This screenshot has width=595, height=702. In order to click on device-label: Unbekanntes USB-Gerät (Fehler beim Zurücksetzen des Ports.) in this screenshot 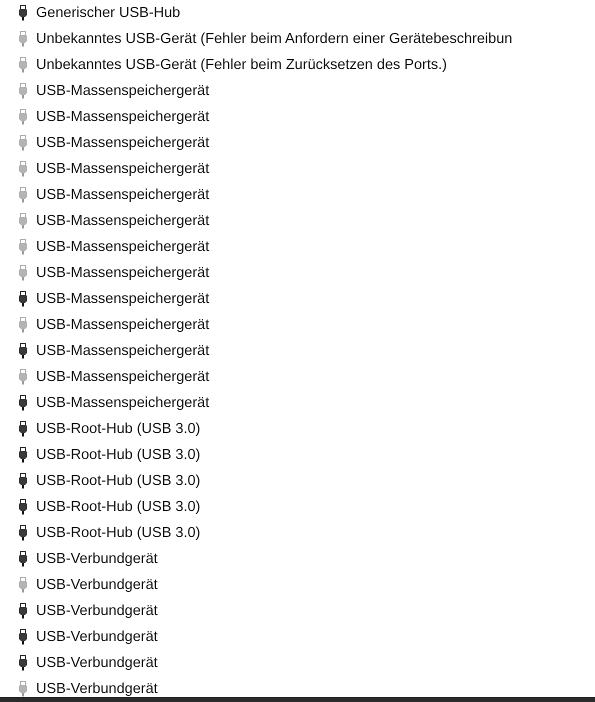, I will do `click(241, 65)`.